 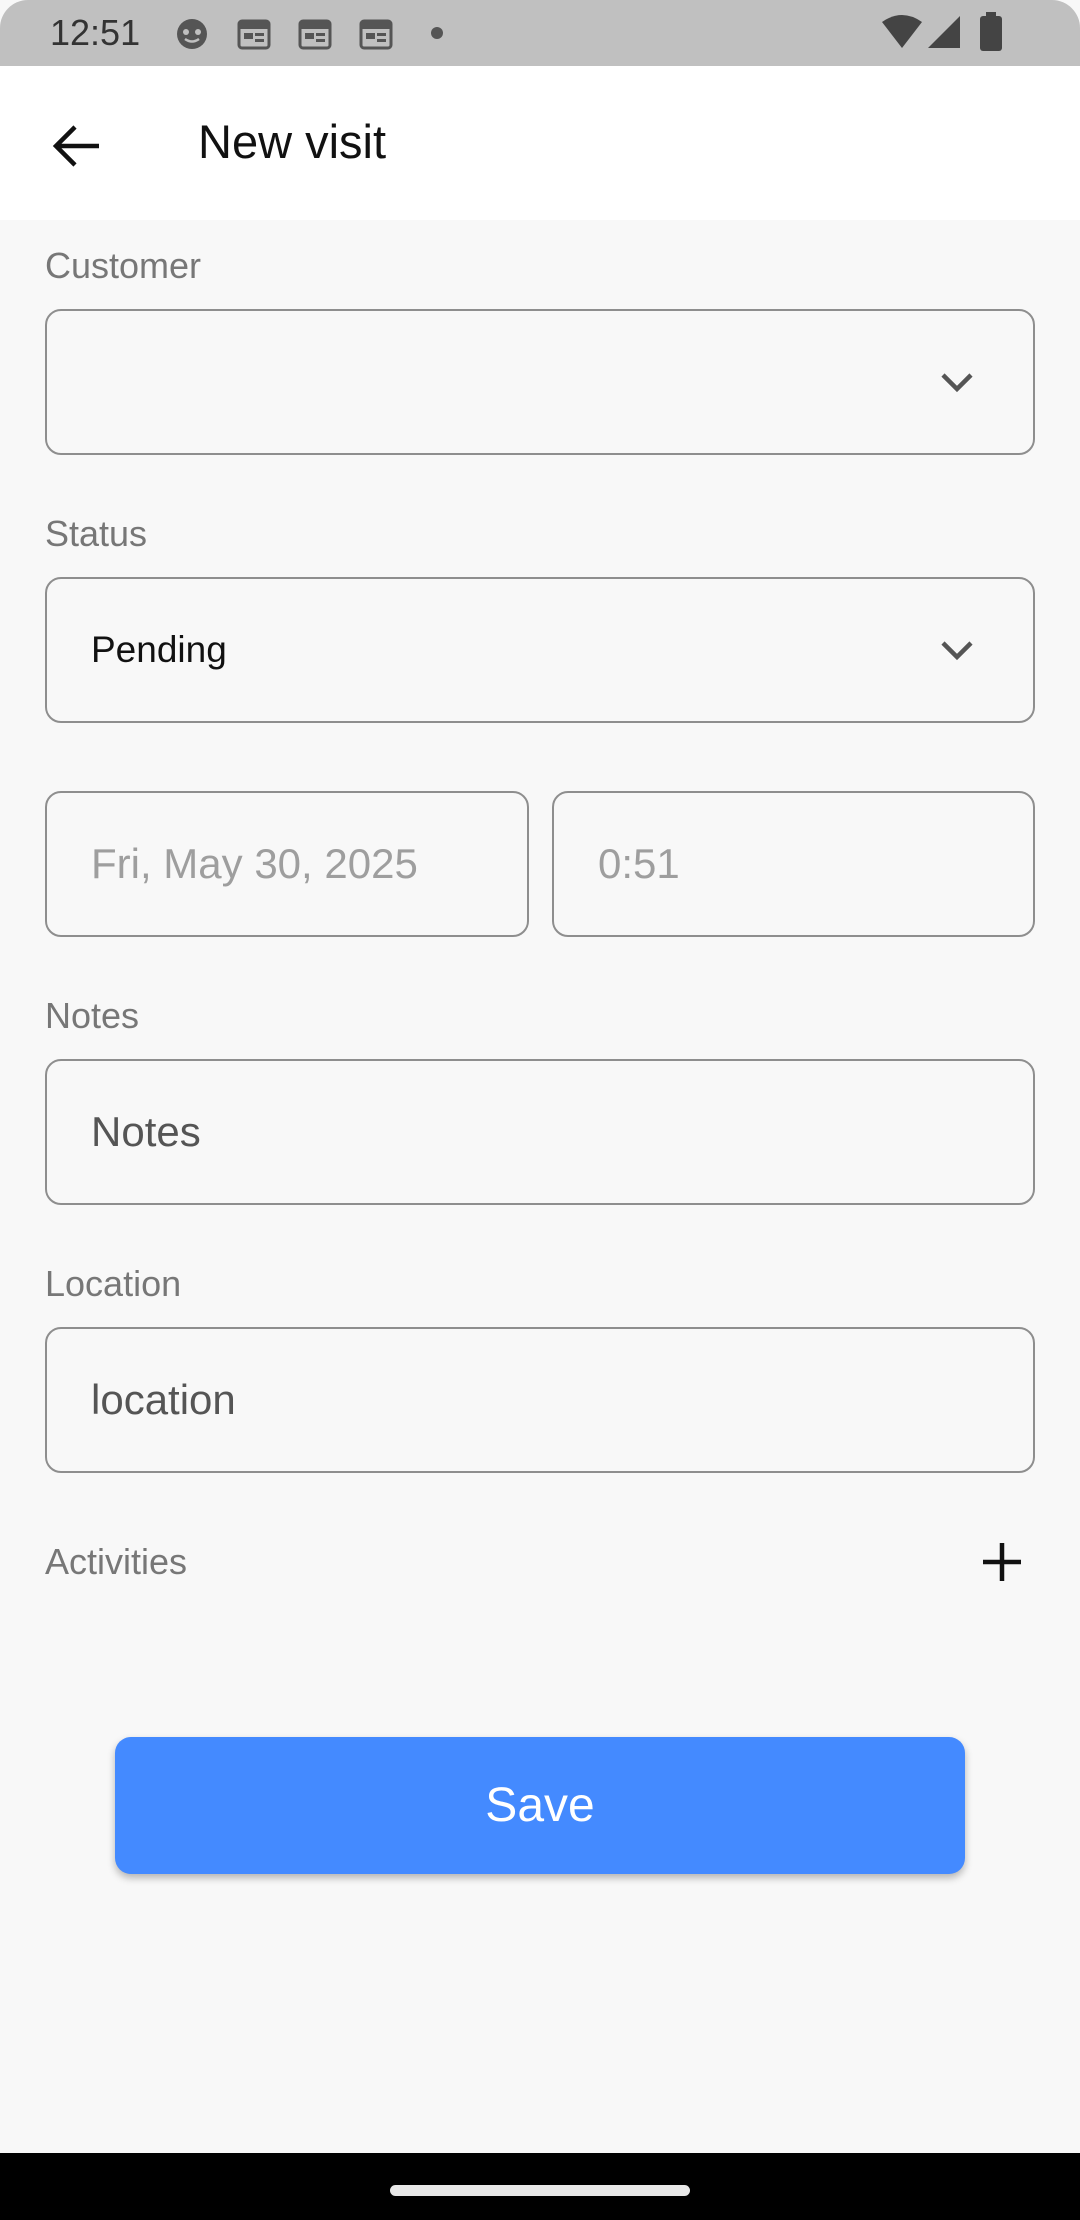 What do you see at coordinates (163, 1399) in the screenshot?
I see `location-placeholder: location` at bounding box center [163, 1399].